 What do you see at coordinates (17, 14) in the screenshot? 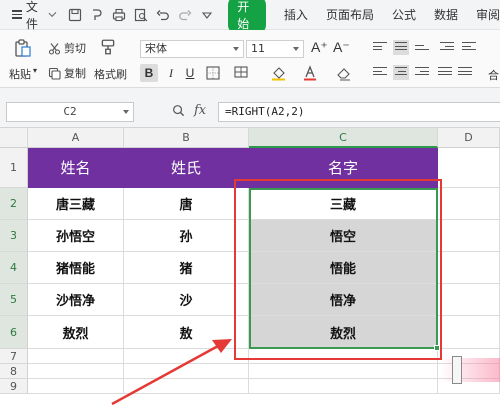
I see `menu-icon` at bounding box center [17, 14].